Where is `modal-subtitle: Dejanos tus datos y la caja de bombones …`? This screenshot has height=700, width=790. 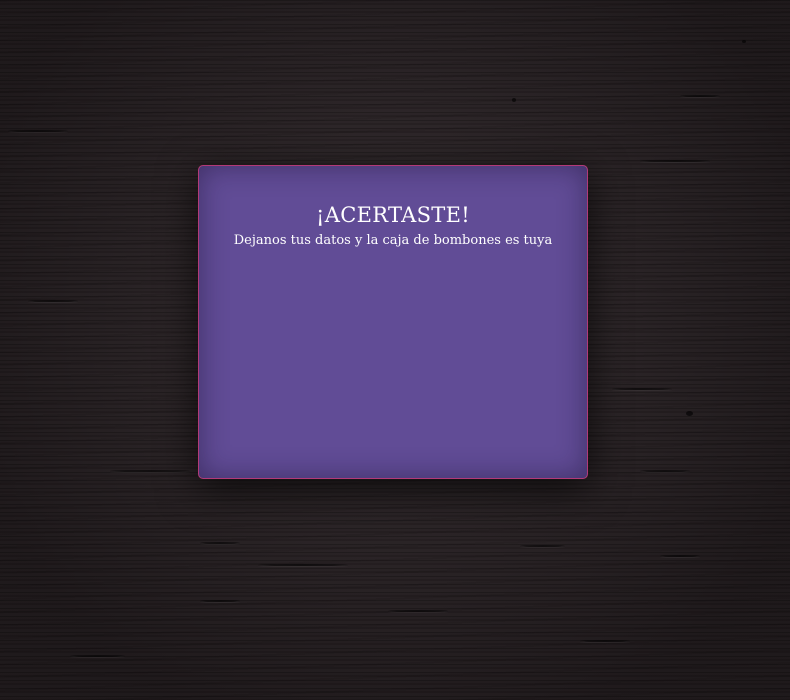 modal-subtitle: Dejanos tus datos y la caja de bombones … is located at coordinates (393, 240).